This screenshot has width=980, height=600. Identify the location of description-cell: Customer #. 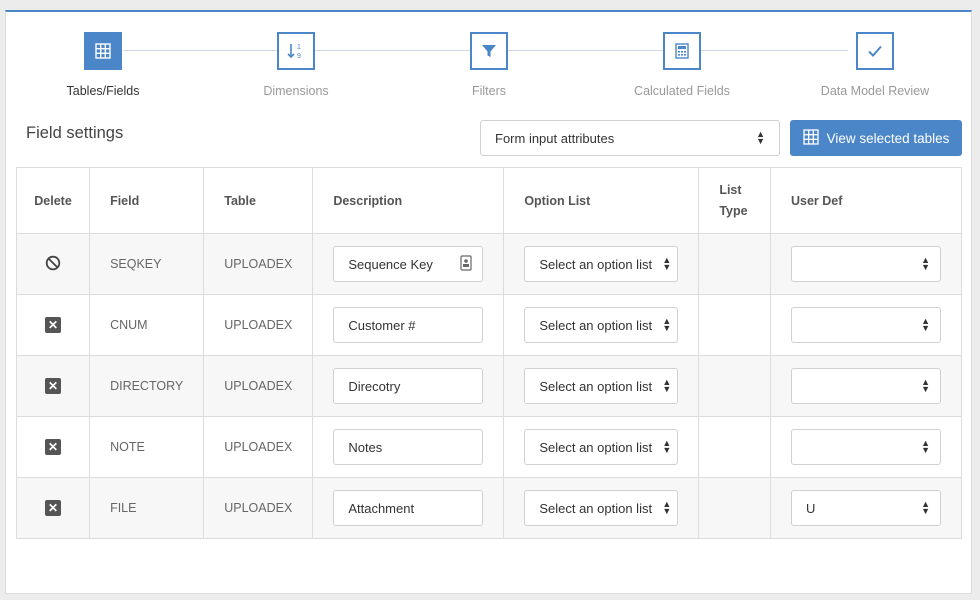
(408, 325).